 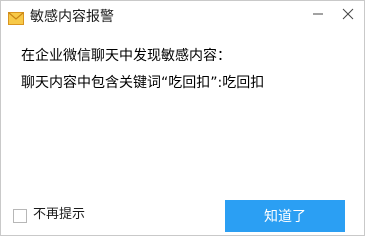 I want to click on acknowledge-button: 知道了, so click(x=285, y=216).